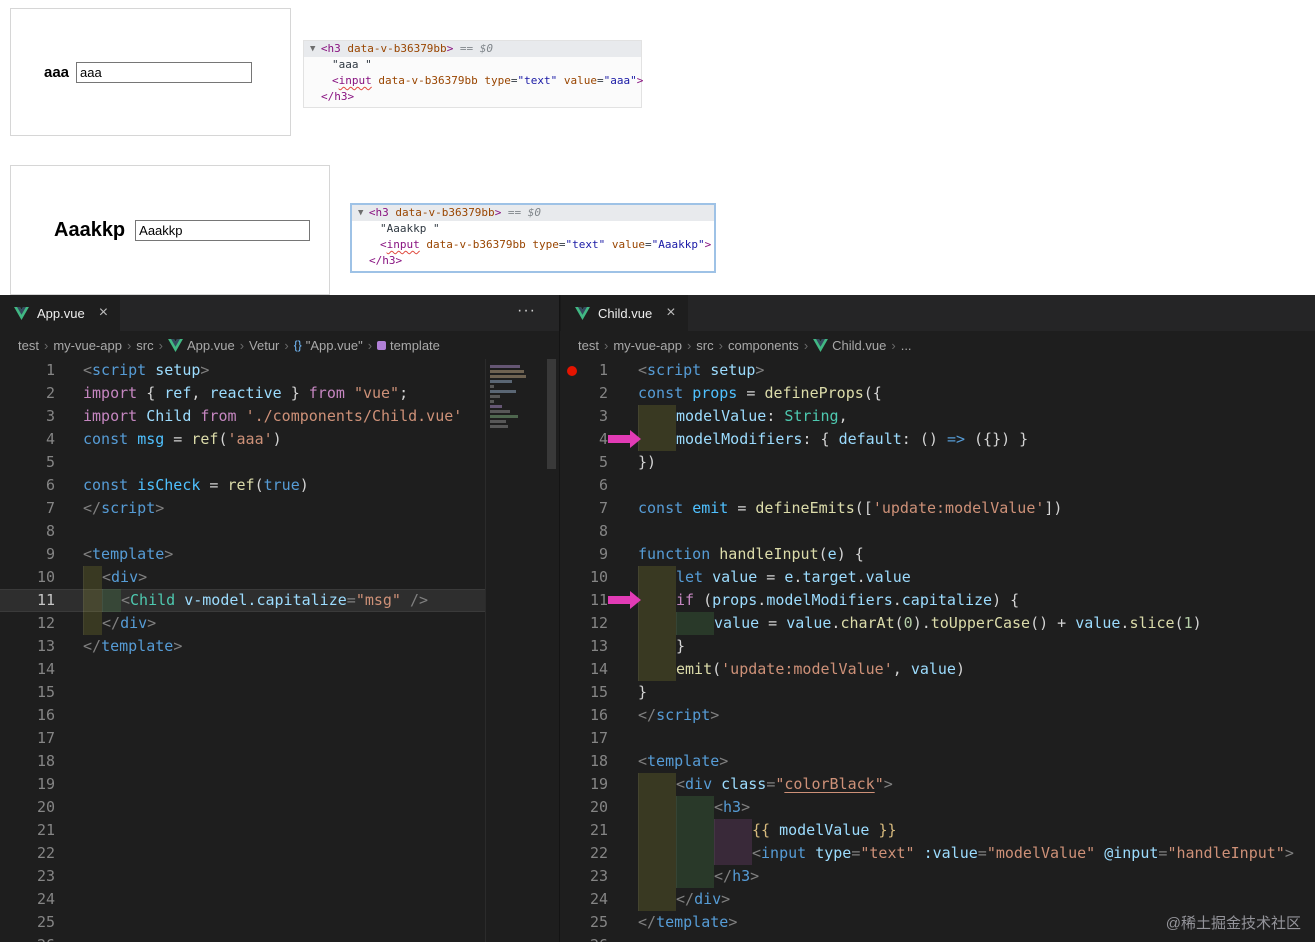  I want to click on code-line: 6, so click(937, 485).